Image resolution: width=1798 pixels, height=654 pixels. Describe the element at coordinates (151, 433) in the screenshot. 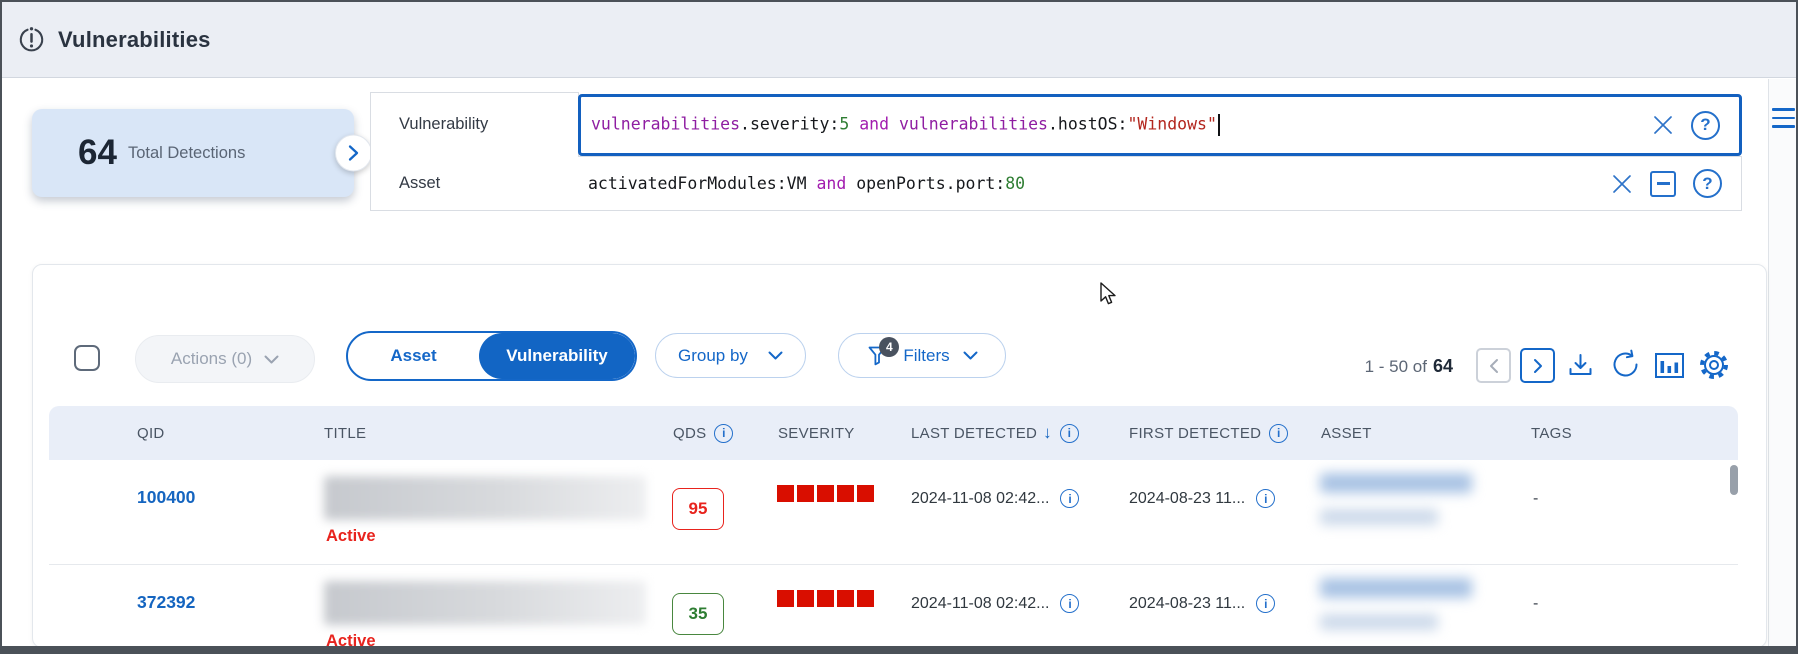

I see `column-label: QID` at that location.